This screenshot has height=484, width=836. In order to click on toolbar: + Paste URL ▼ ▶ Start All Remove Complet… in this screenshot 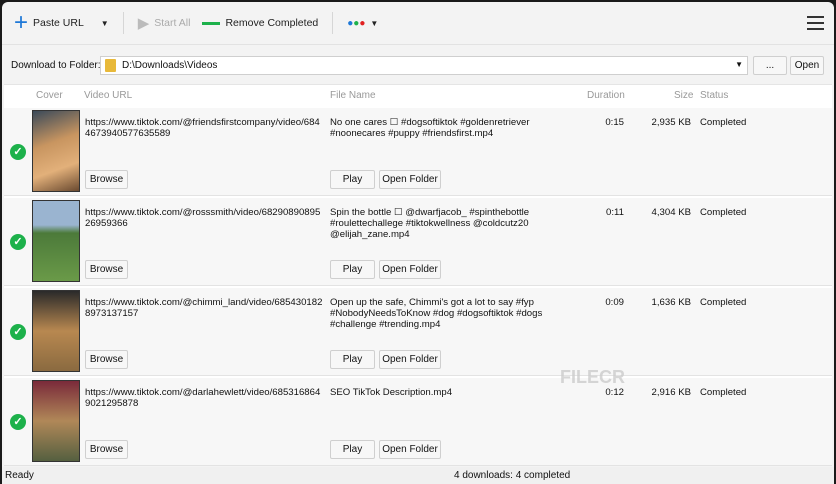, I will do `click(418, 23)`.